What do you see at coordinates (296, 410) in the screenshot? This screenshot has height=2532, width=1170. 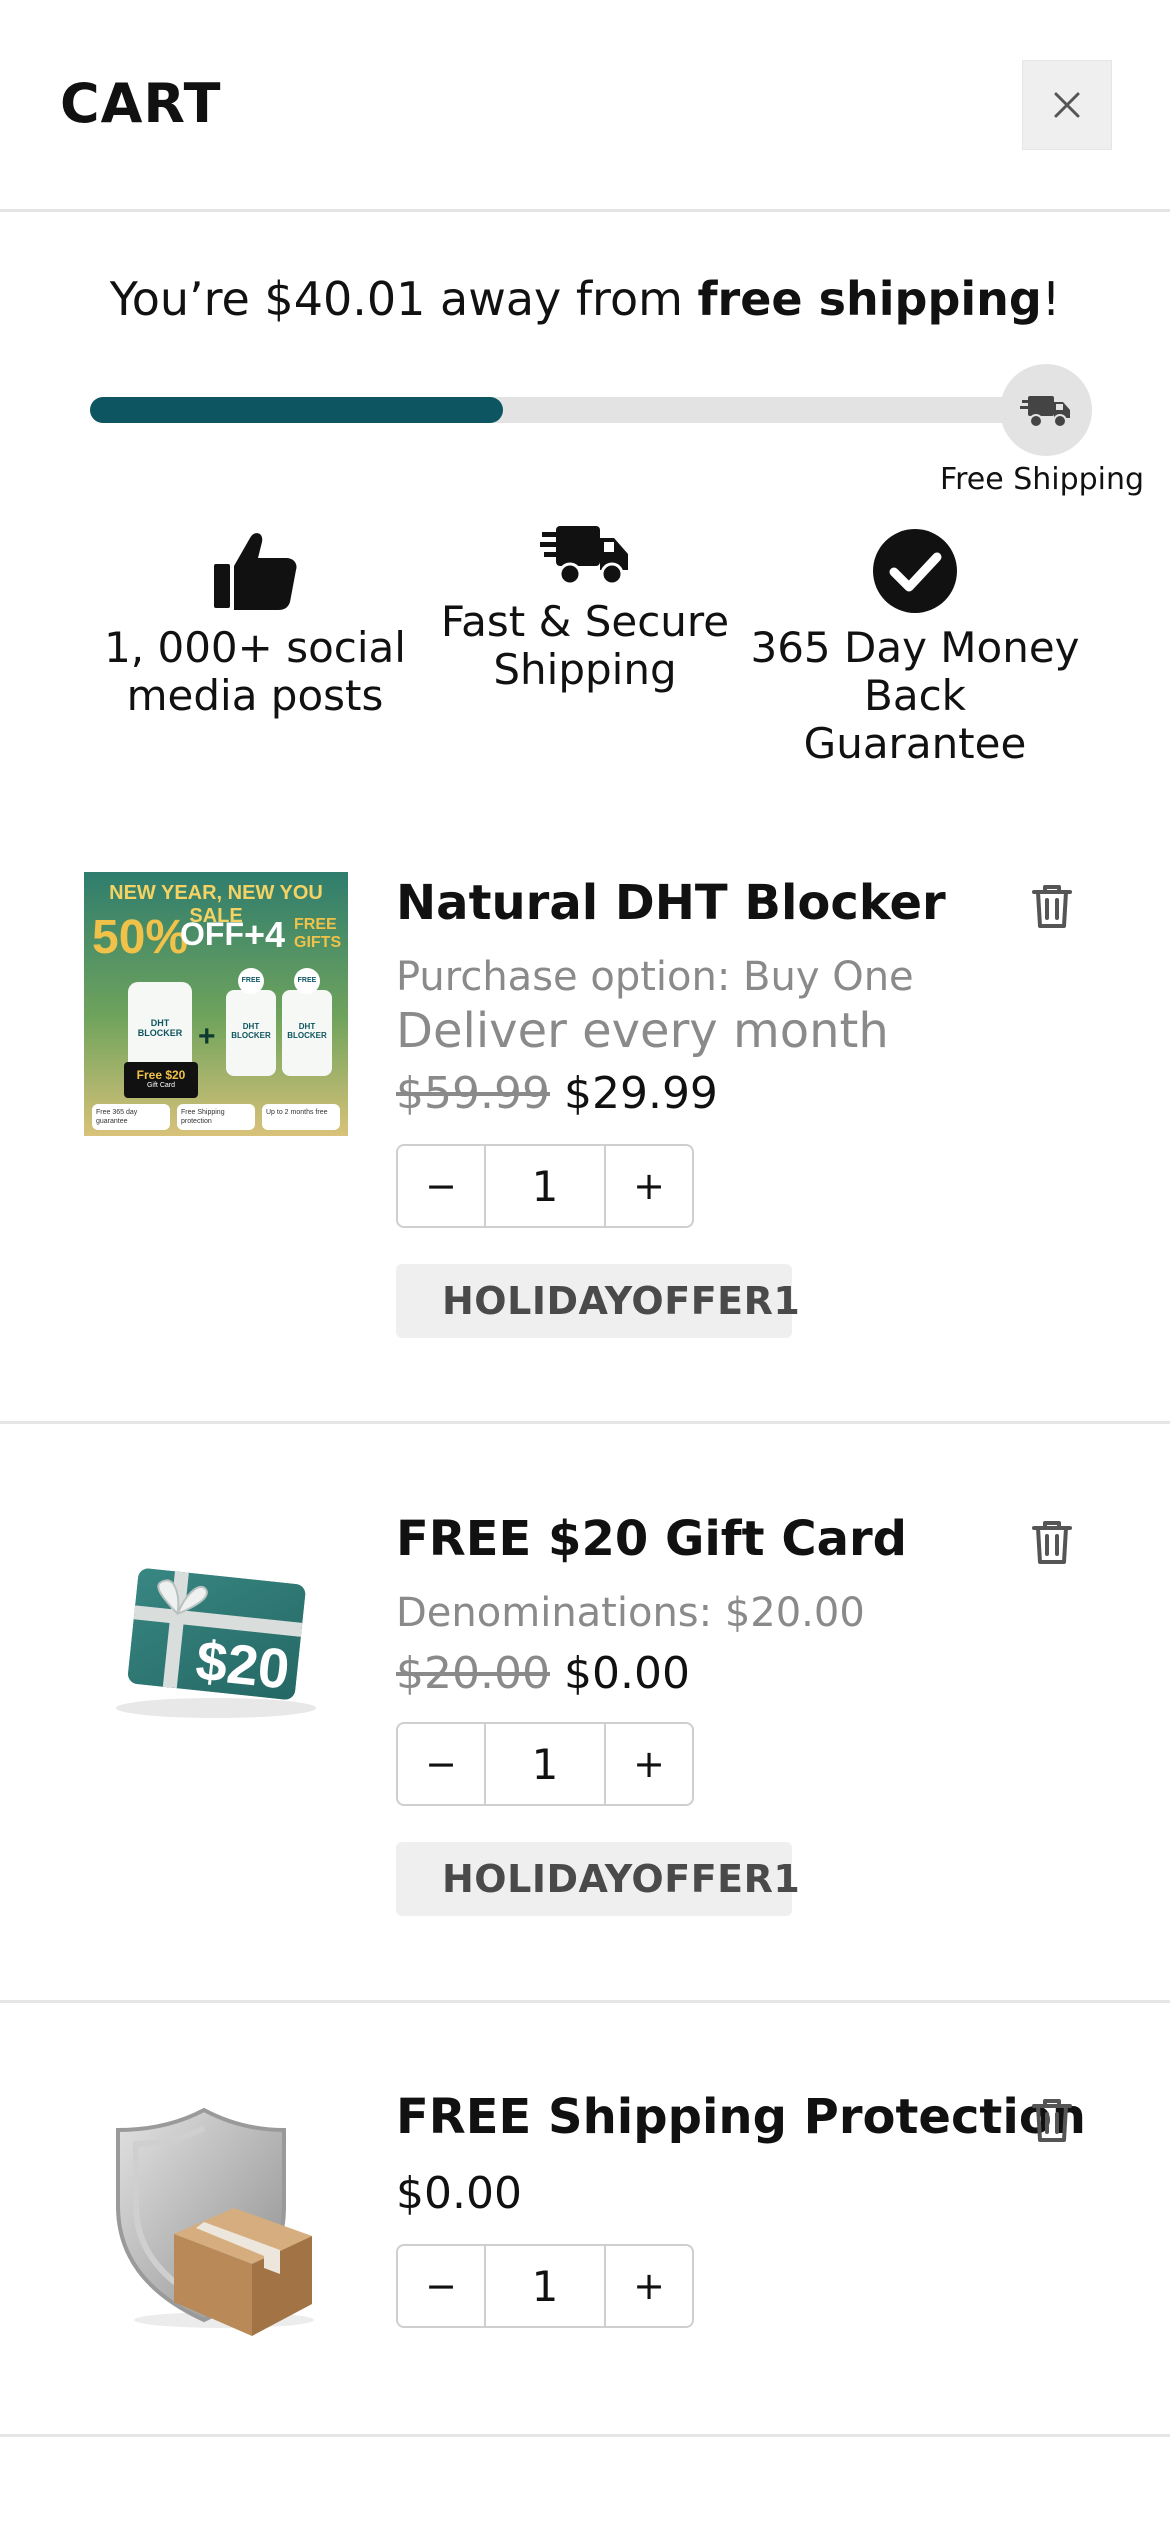 I see `shipping-progress-fill` at bounding box center [296, 410].